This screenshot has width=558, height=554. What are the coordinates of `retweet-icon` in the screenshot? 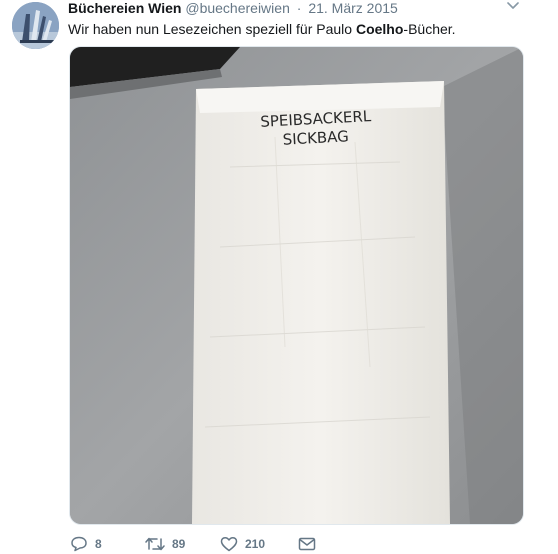 It's located at (155, 544).